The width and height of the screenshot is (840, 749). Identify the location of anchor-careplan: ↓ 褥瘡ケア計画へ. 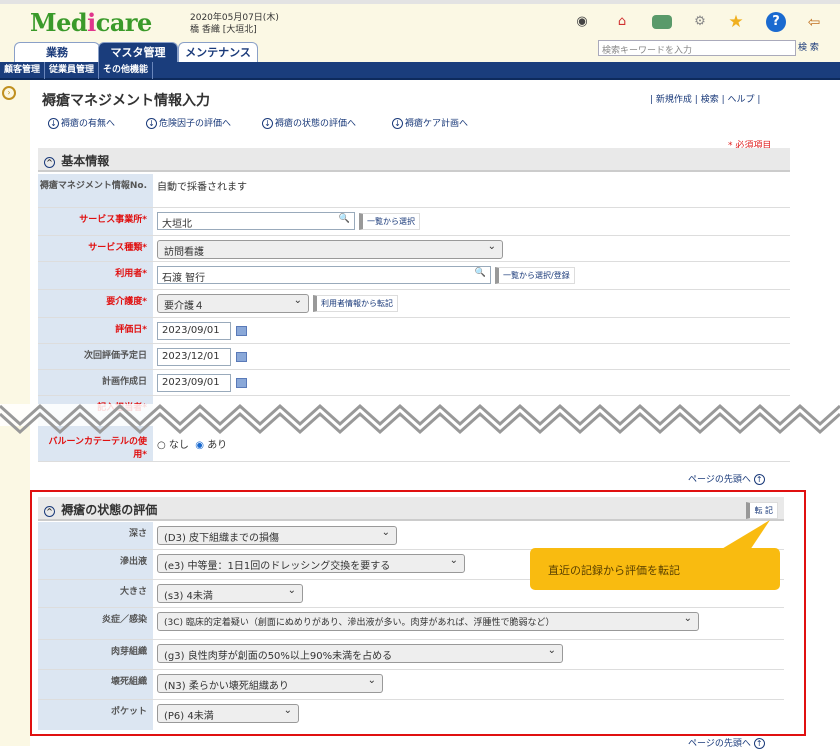
(430, 122).